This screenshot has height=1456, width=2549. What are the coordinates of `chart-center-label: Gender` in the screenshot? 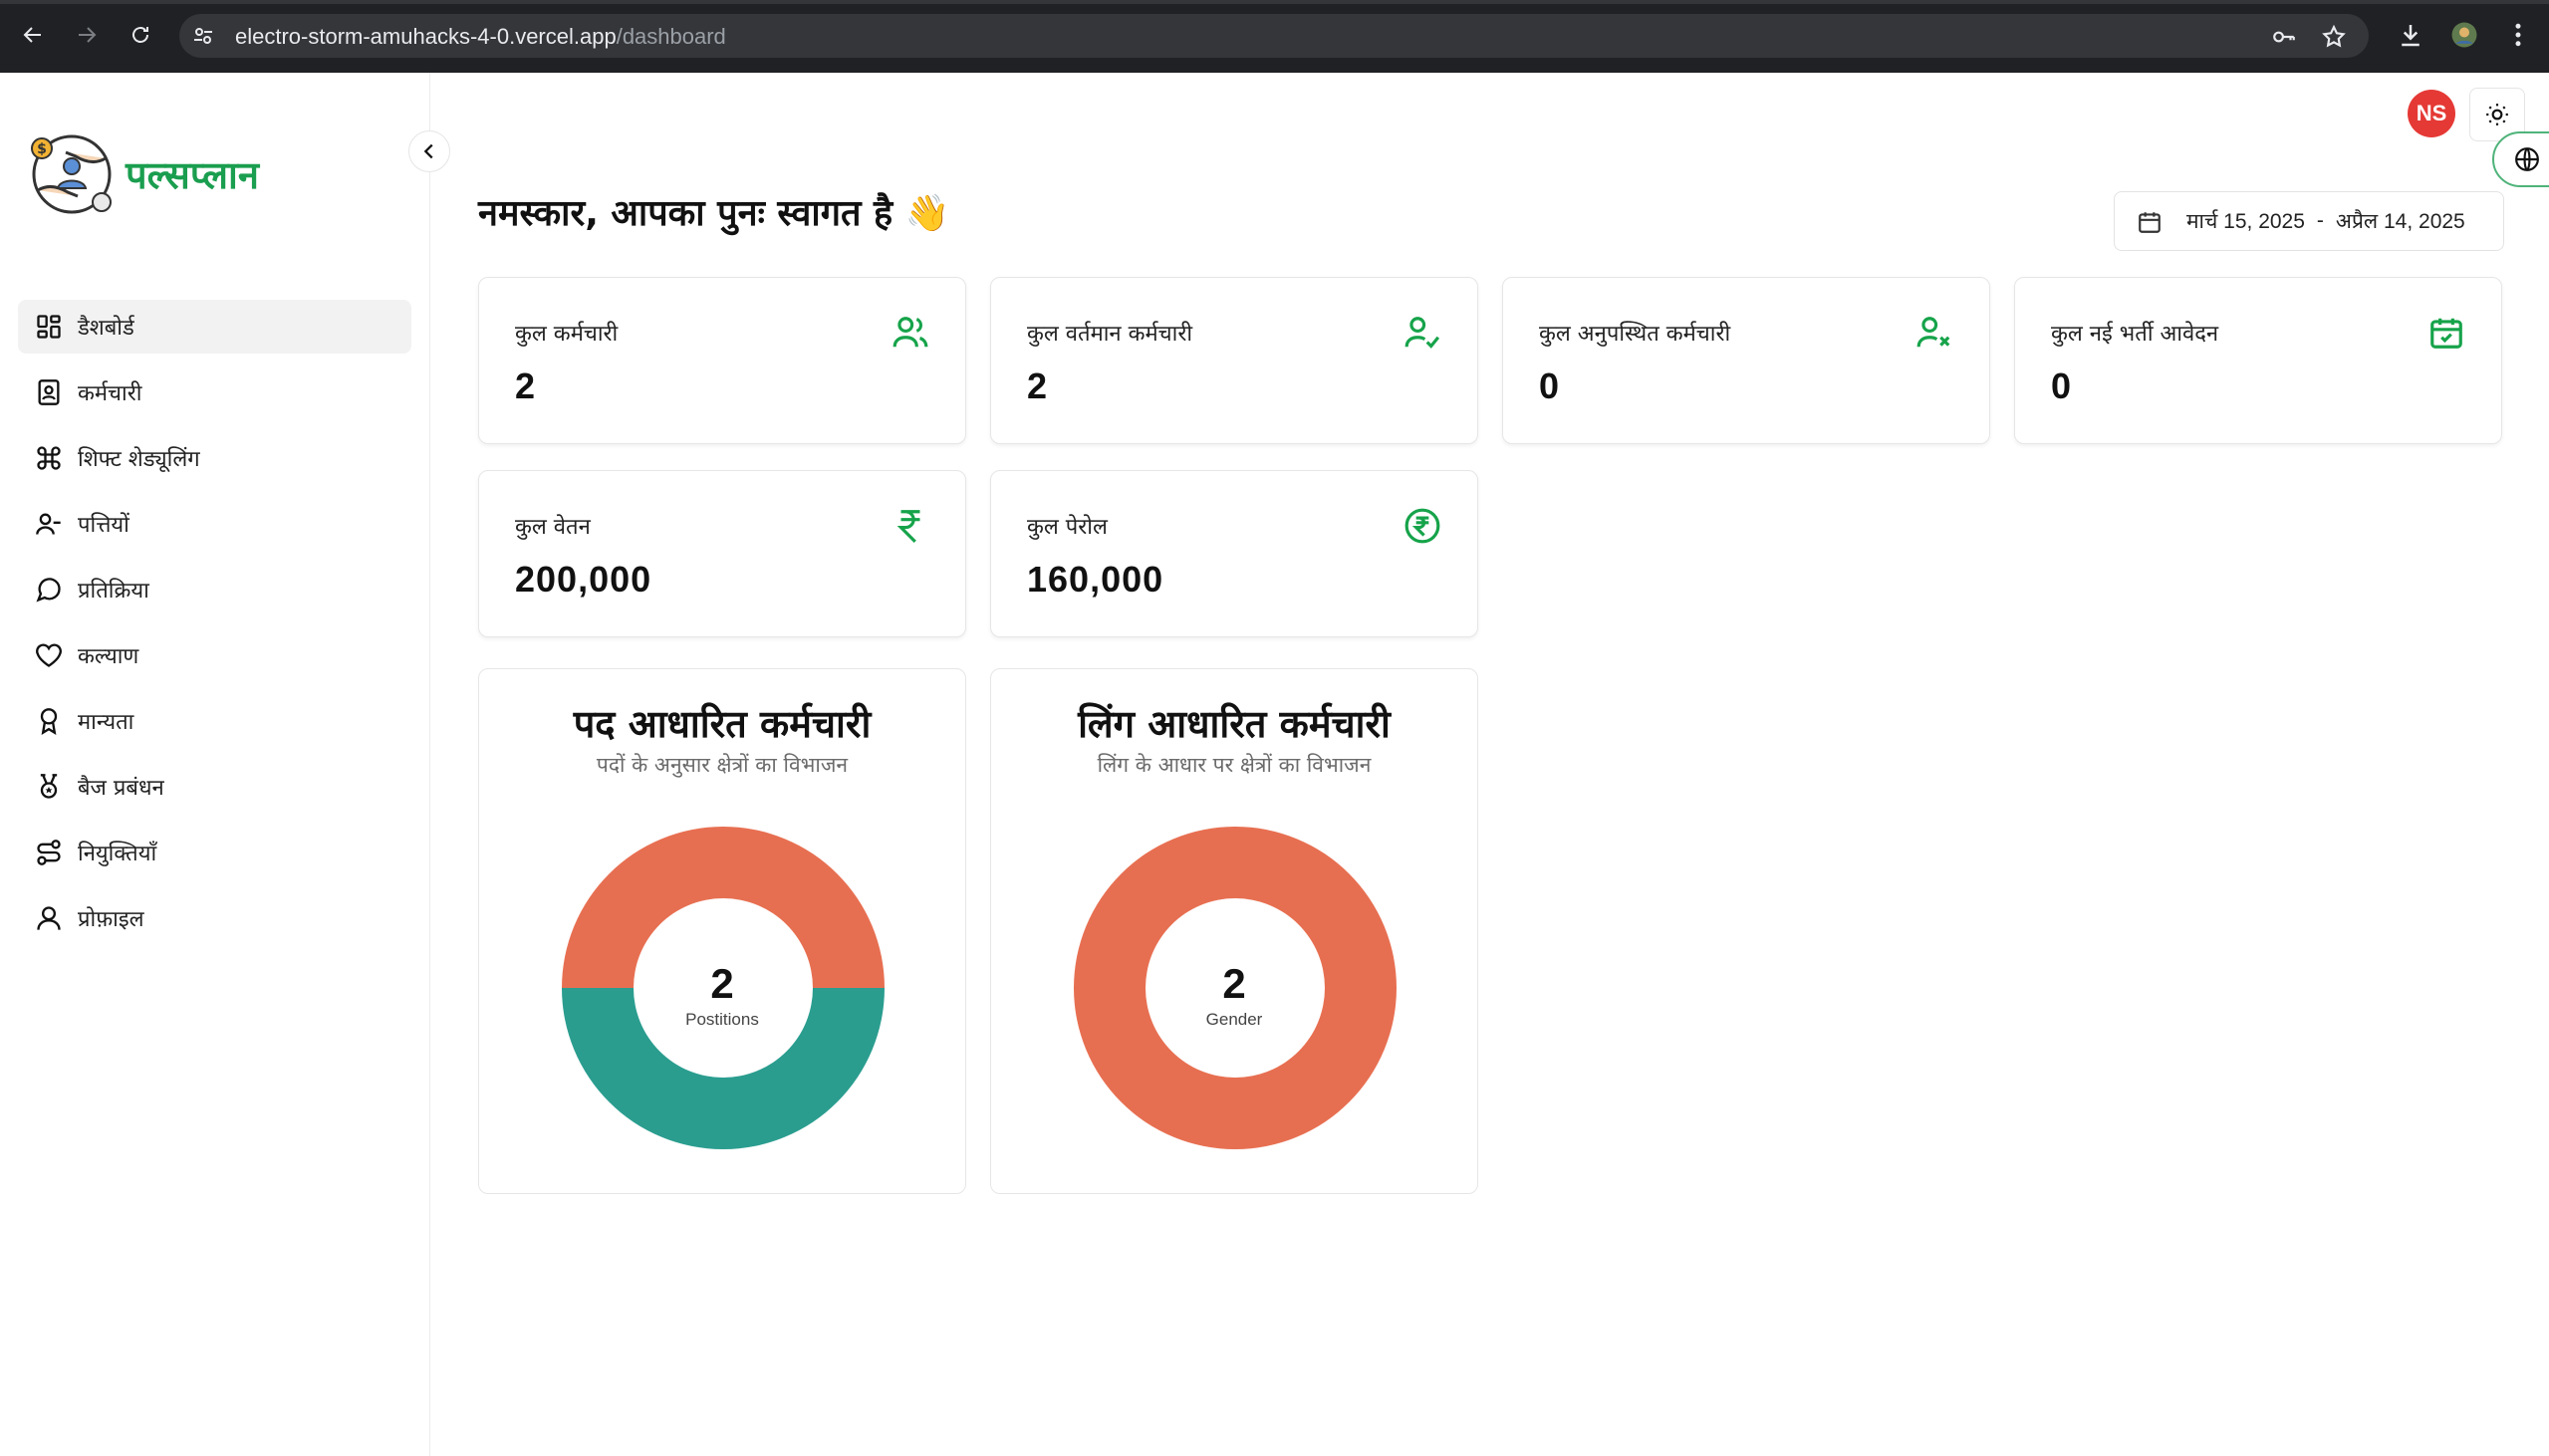 It's located at (1234, 1019).